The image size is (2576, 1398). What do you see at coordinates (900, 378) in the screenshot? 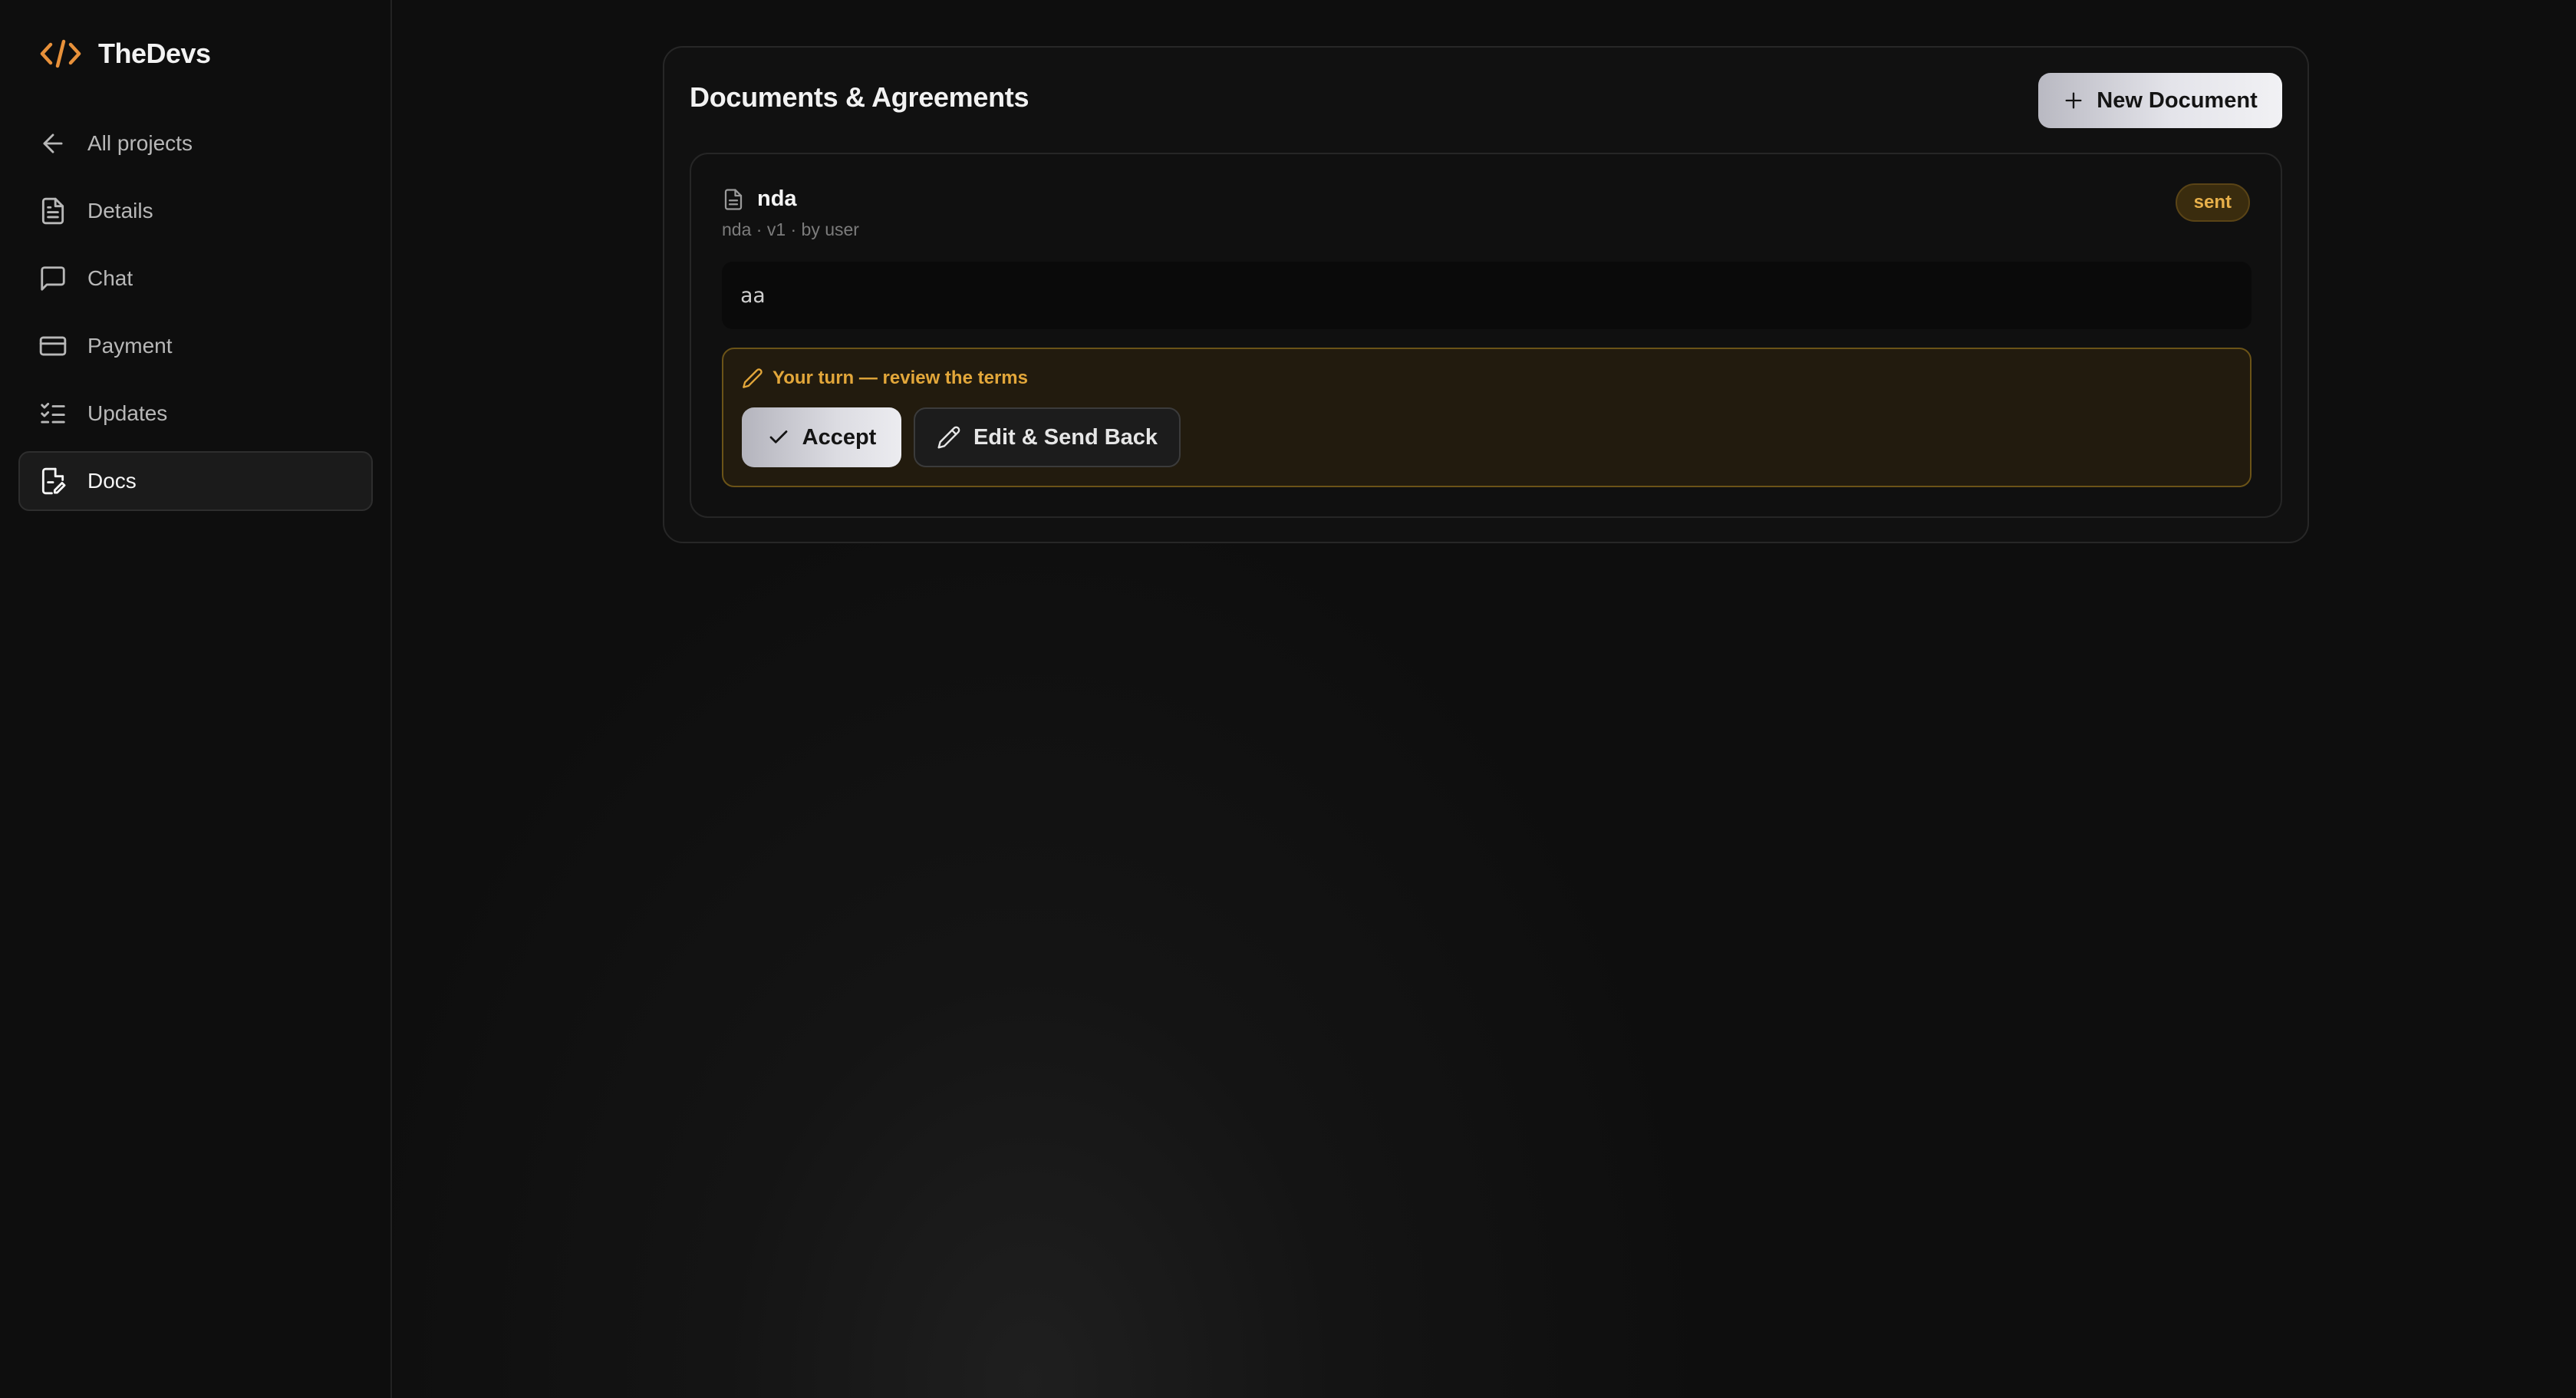
I see `review-notice-text: Your turn — review the terms` at bounding box center [900, 378].